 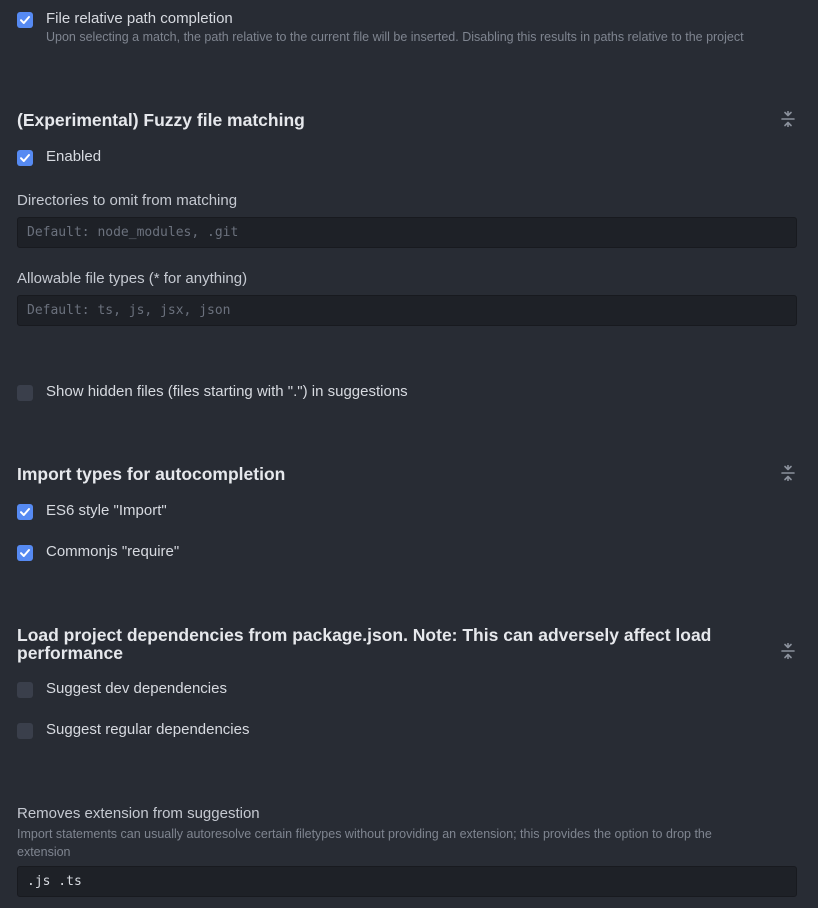 I want to click on commonjs-require-checkbox, so click(x=25, y=553).